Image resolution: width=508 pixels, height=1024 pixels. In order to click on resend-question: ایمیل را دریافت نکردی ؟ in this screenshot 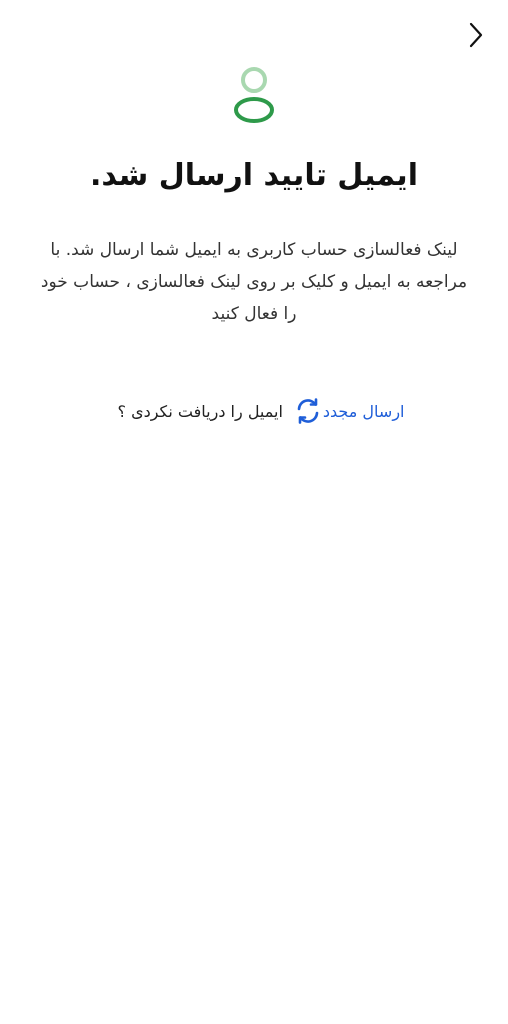, I will do `click(200, 411)`.